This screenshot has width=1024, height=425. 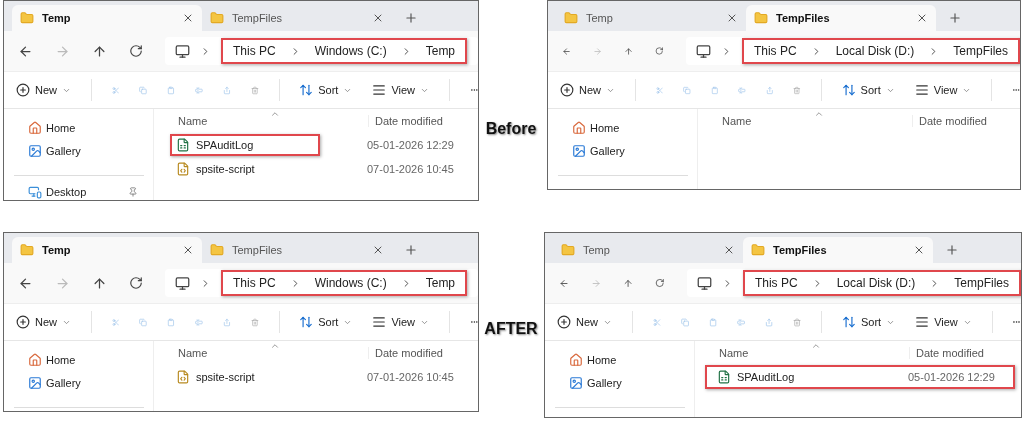 What do you see at coordinates (83, 192) in the screenshot?
I see `sidebar-item: Desktop` at bounding box center [83, 192].